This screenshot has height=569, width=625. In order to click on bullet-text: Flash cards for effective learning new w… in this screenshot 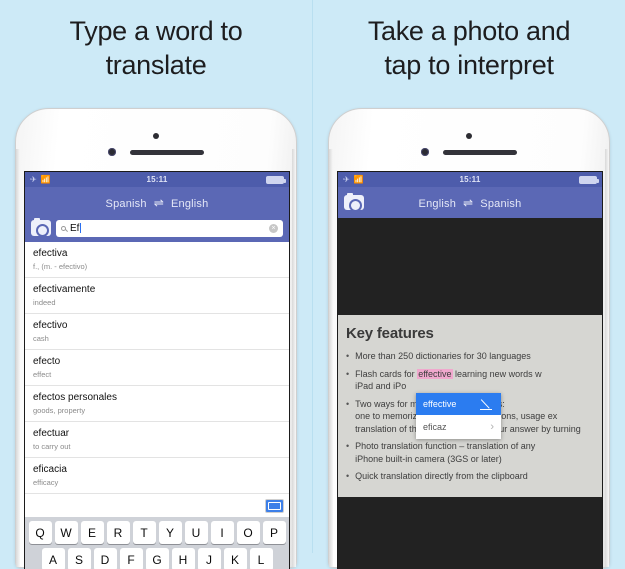, I will do `click(448, 380)`.